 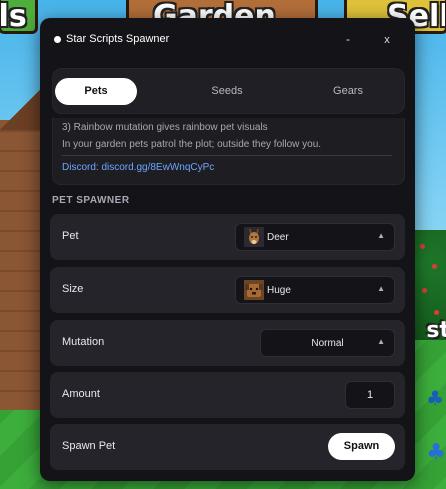 I want to click on app-icon, so click(x=57, y=39).